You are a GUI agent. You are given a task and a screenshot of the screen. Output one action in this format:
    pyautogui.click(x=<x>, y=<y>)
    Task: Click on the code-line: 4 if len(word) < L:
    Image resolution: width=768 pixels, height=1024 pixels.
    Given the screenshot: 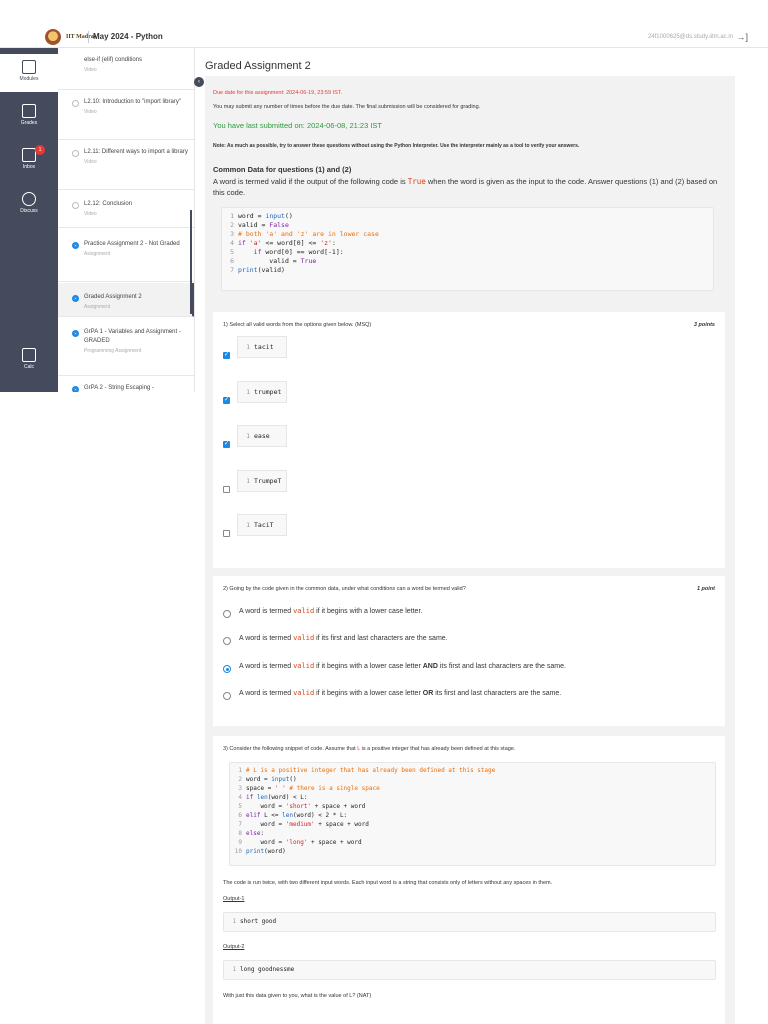 What is the action you would take?
    pyautogui.click(x=273, y=797)
    